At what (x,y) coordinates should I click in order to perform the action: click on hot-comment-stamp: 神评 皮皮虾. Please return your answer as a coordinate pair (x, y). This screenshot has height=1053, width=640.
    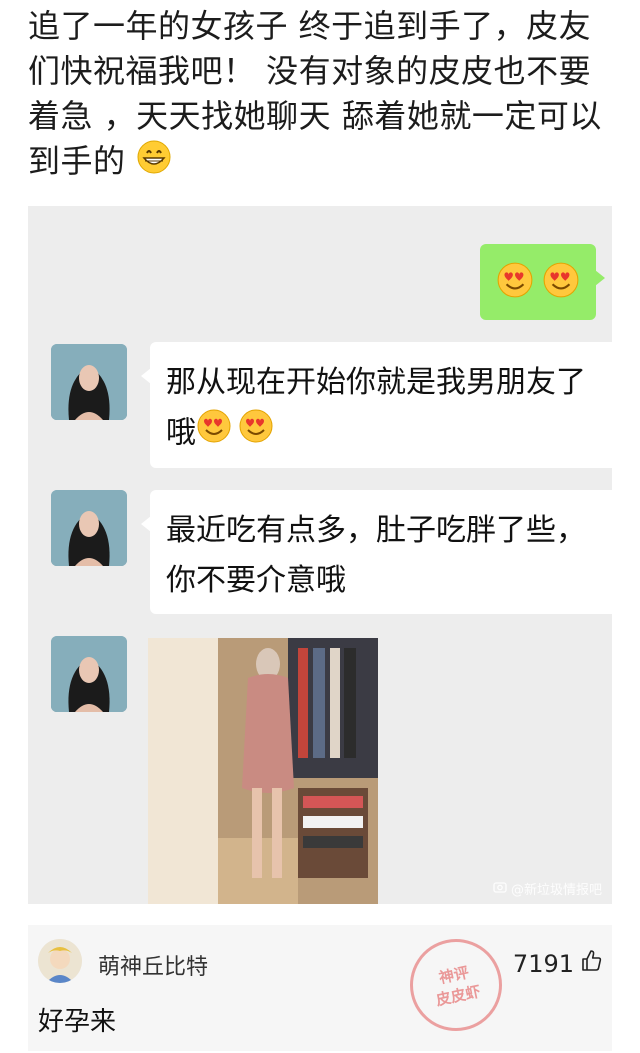
    Looking at the image, I should click on (456, 985).